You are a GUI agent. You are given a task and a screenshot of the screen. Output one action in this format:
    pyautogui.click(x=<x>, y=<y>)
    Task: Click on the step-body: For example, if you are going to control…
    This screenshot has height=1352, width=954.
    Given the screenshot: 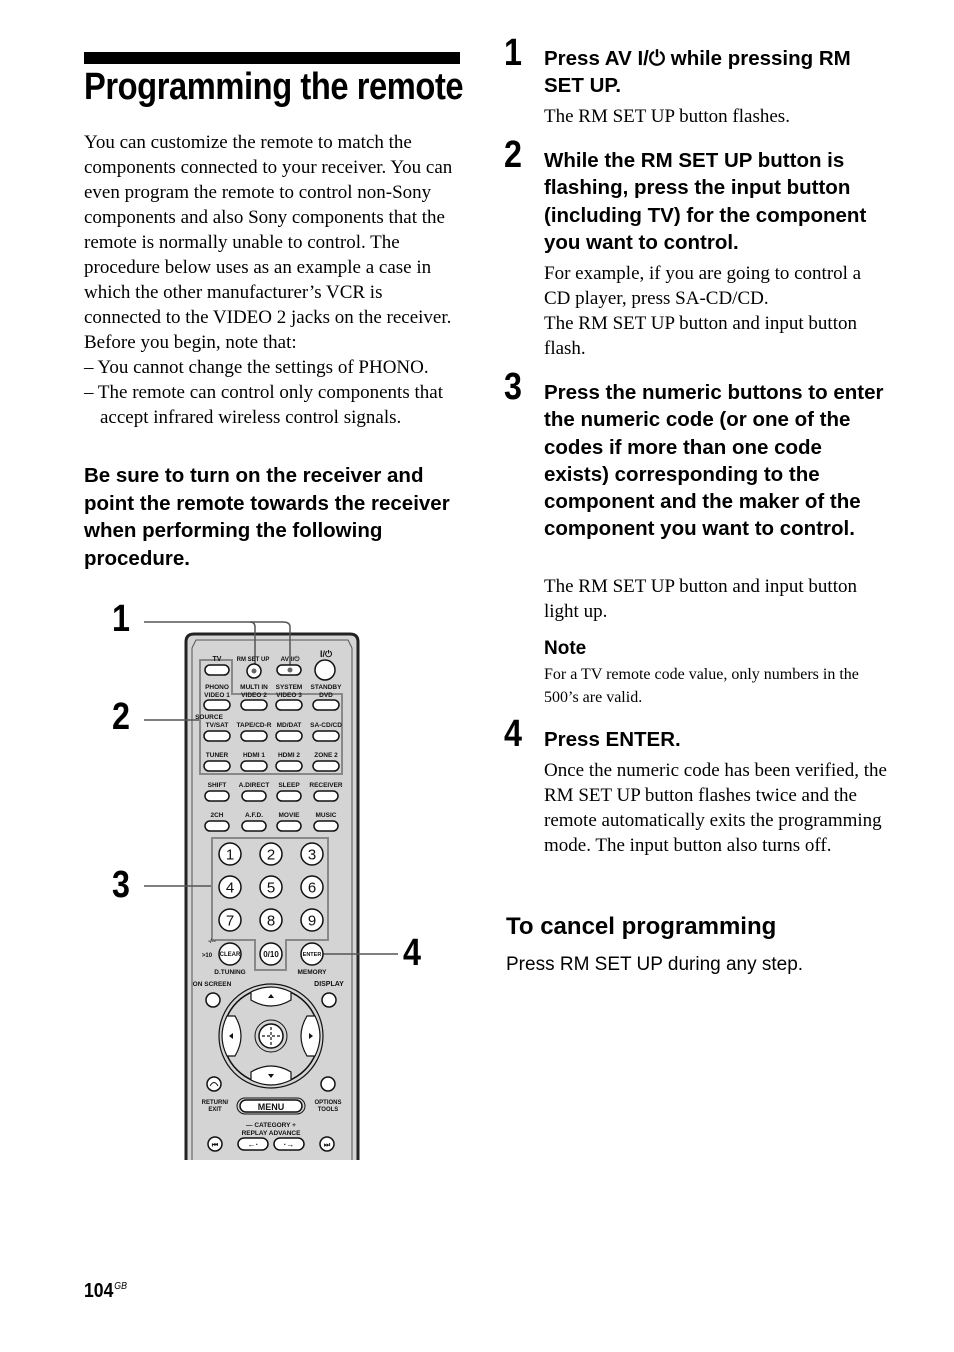 What is the action you would take?
    pyautogui.click(x=716, y=311)
    